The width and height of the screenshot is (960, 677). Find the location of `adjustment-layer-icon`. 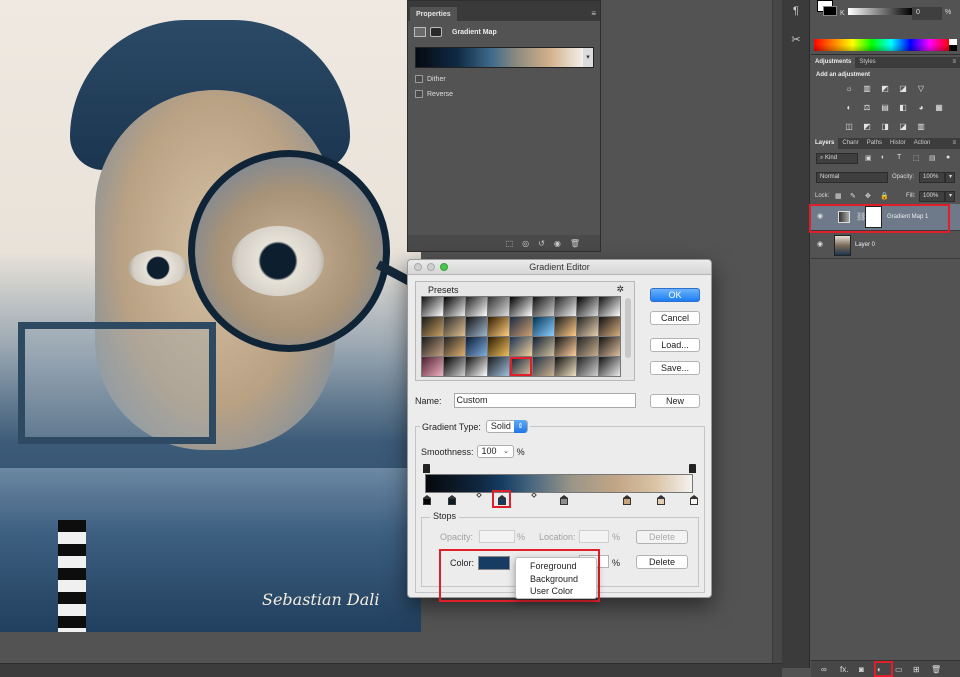

adjustment-layer-icon is located at coordinates (420, 32).